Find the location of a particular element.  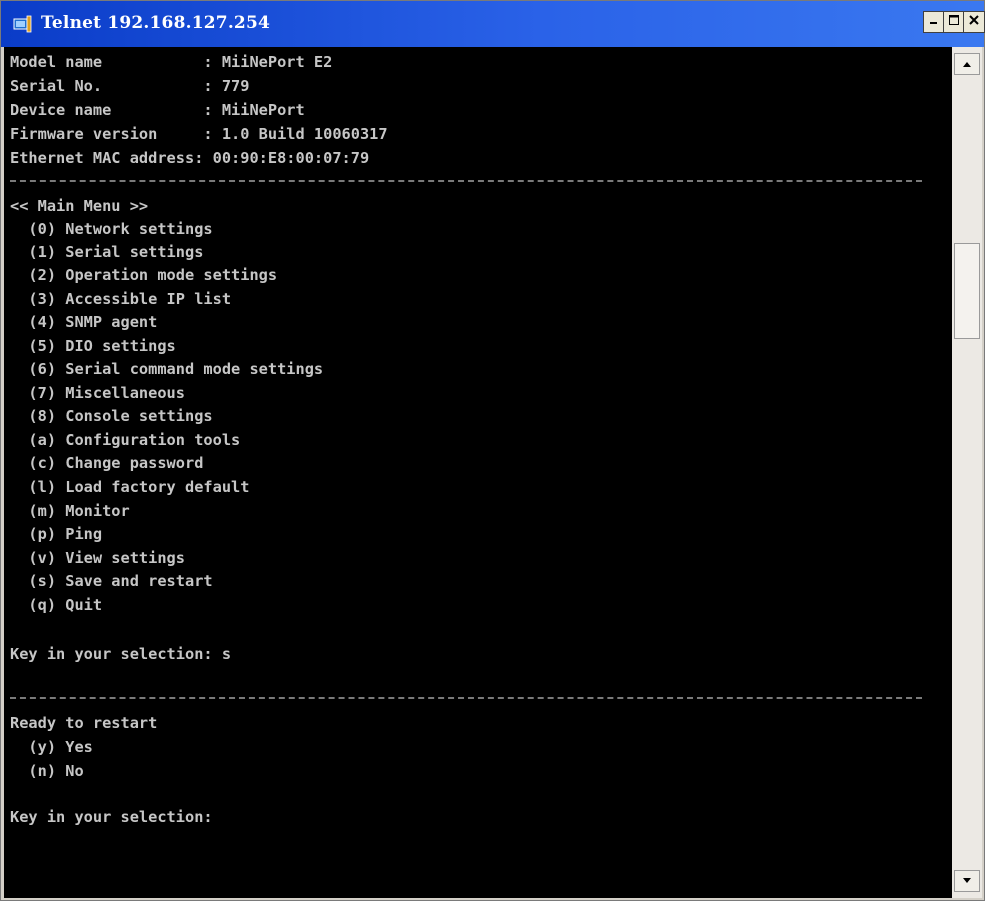

restart-title: Ready to restart is located at coordinates (84, 723).